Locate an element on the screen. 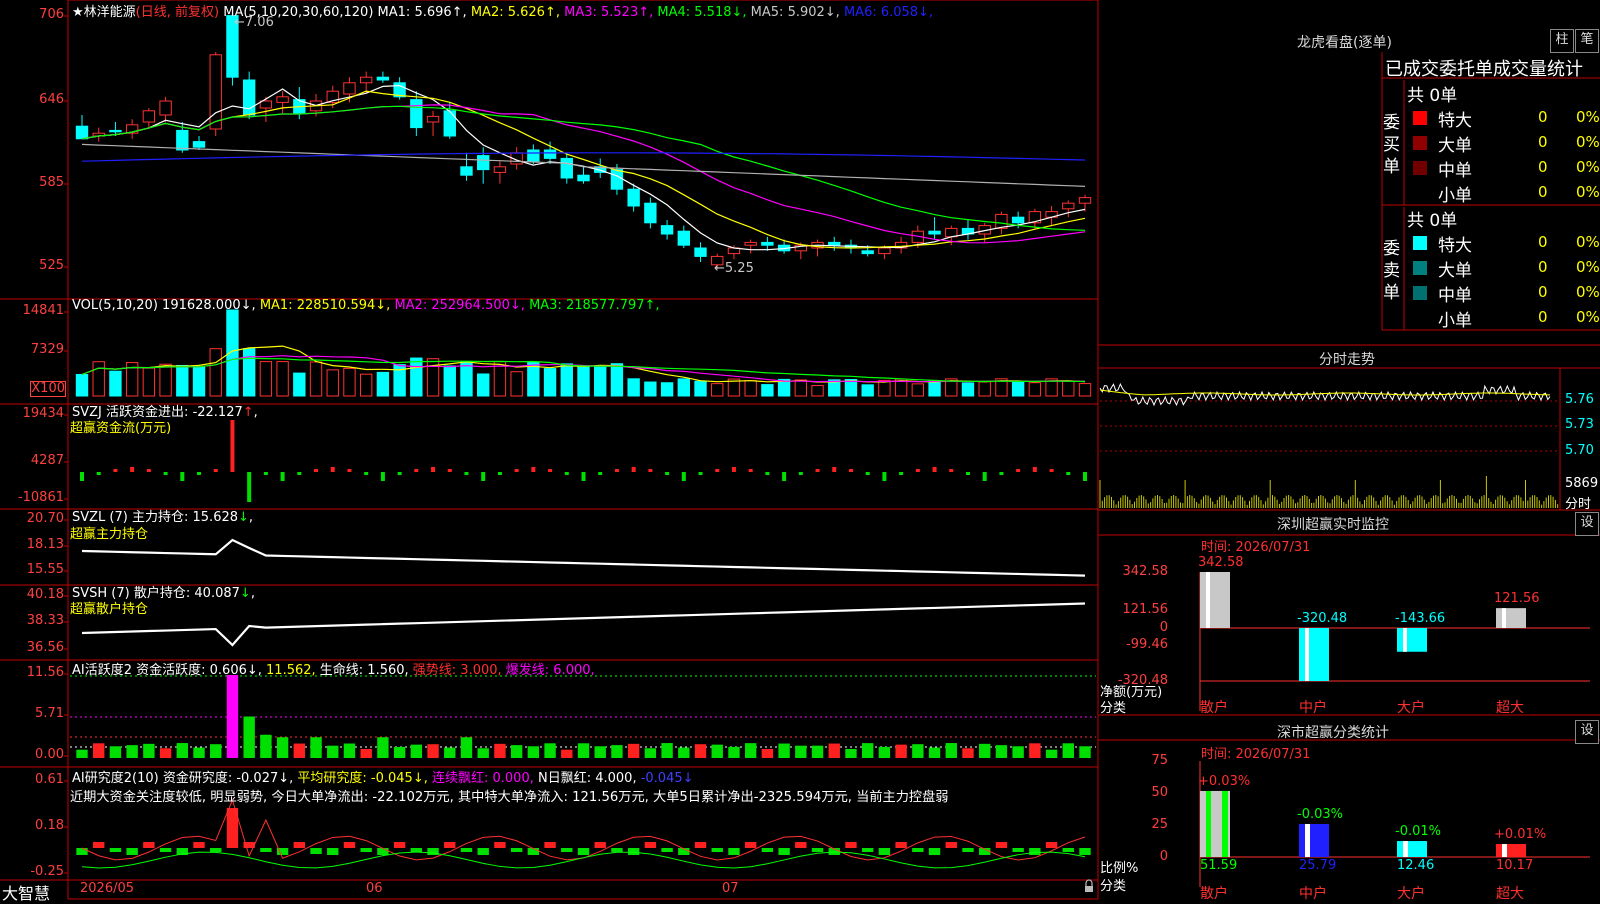  class-category: 中户 is located at coordinates (1313, 894).